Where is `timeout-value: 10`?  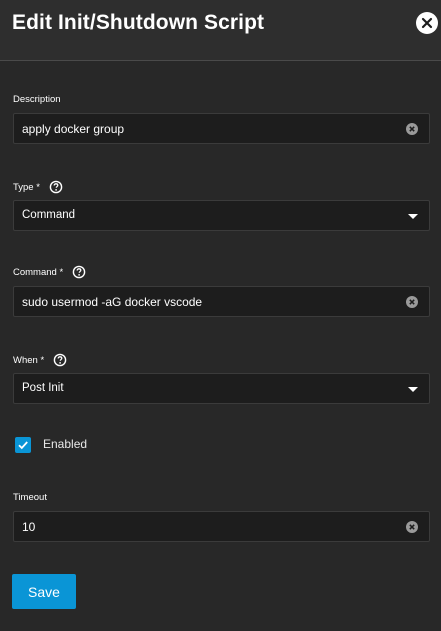 timeout-value: 10 is located at coordinates (29, 527).